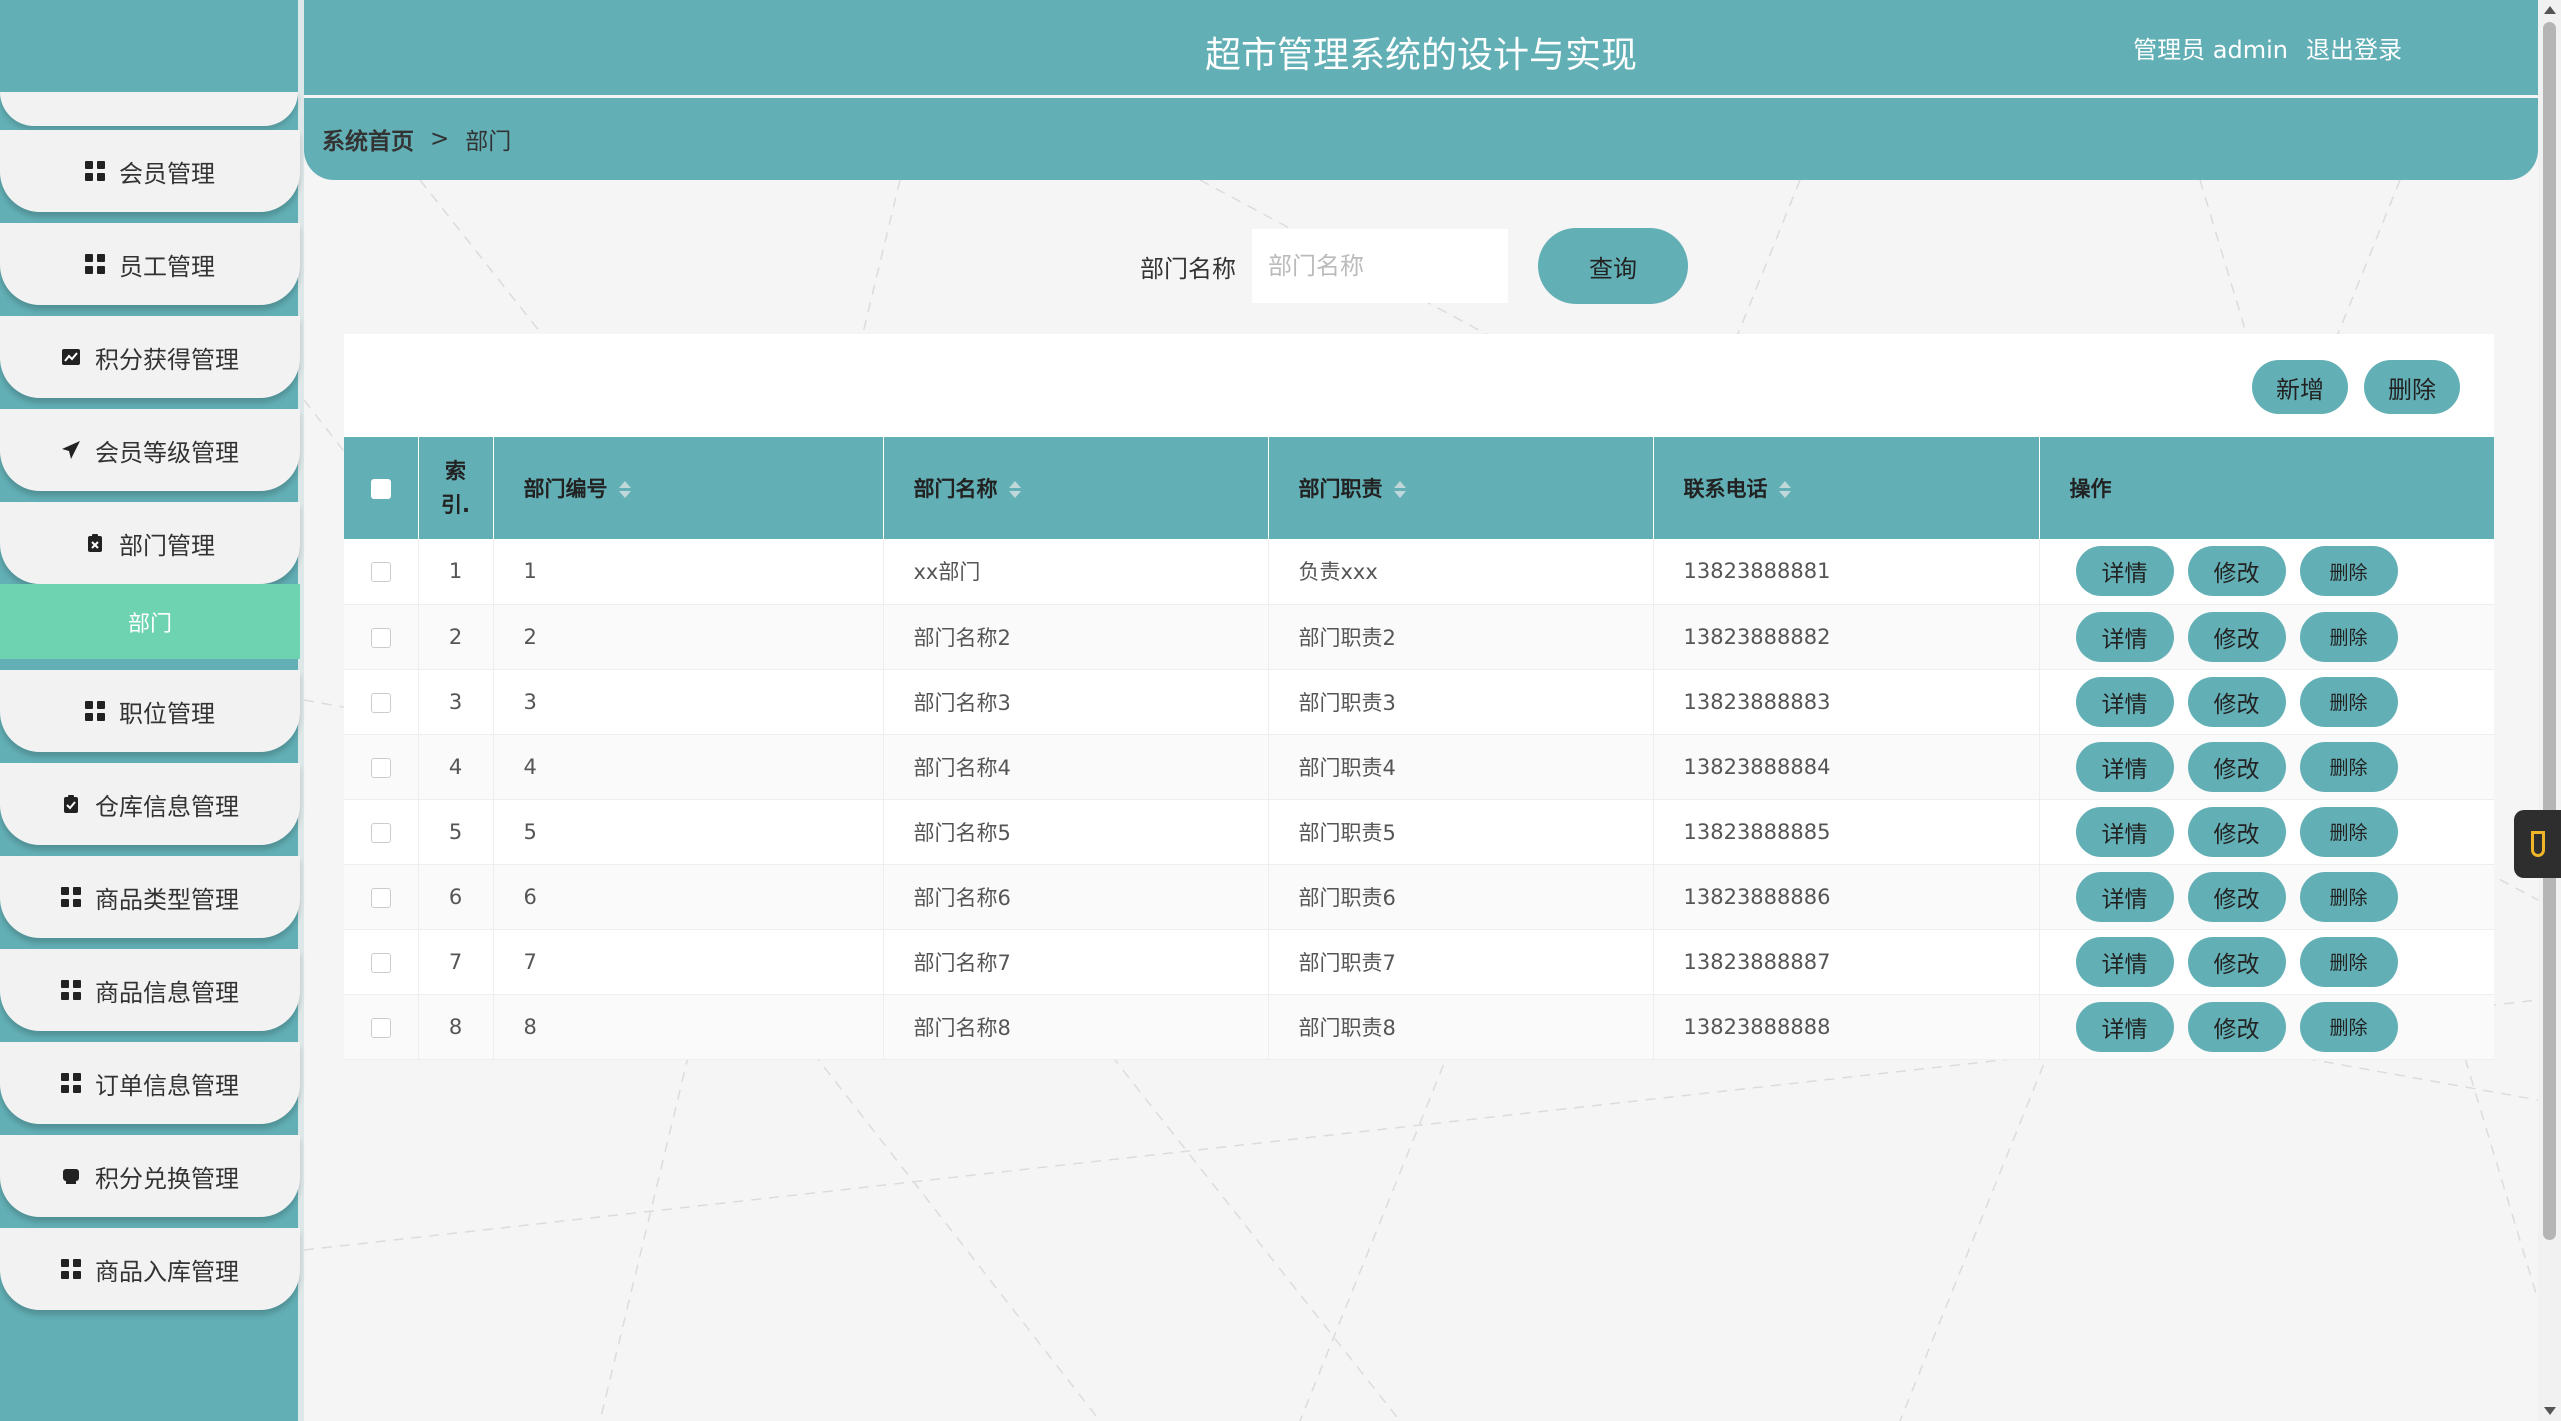  What do you see at coordinates (150, 1083) in the screenshot?
I see `sidebar-item-order-info: 订单信息管理` at bounding box center [150, 1083].